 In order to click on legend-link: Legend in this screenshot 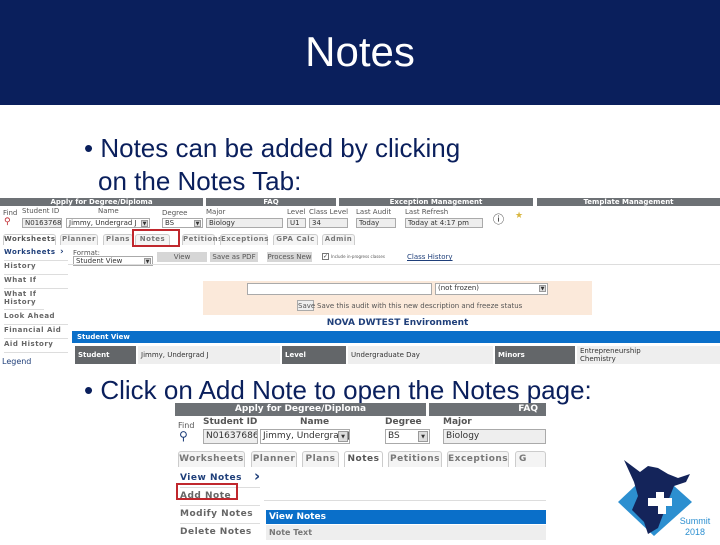, I will do `click(16, 362)`.